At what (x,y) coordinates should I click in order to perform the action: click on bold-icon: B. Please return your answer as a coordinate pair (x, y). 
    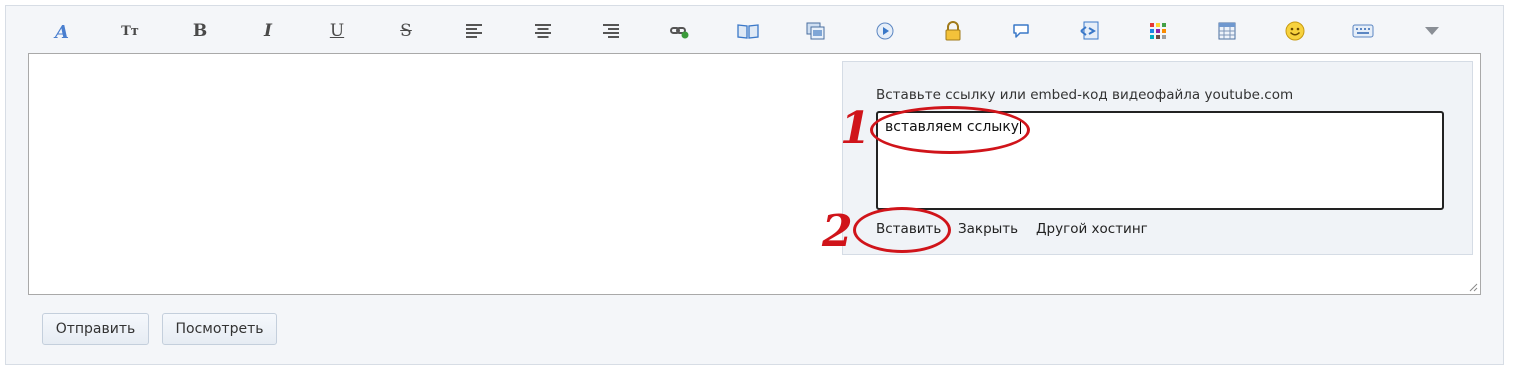
    Looking at the image, I should click on (200, 31).